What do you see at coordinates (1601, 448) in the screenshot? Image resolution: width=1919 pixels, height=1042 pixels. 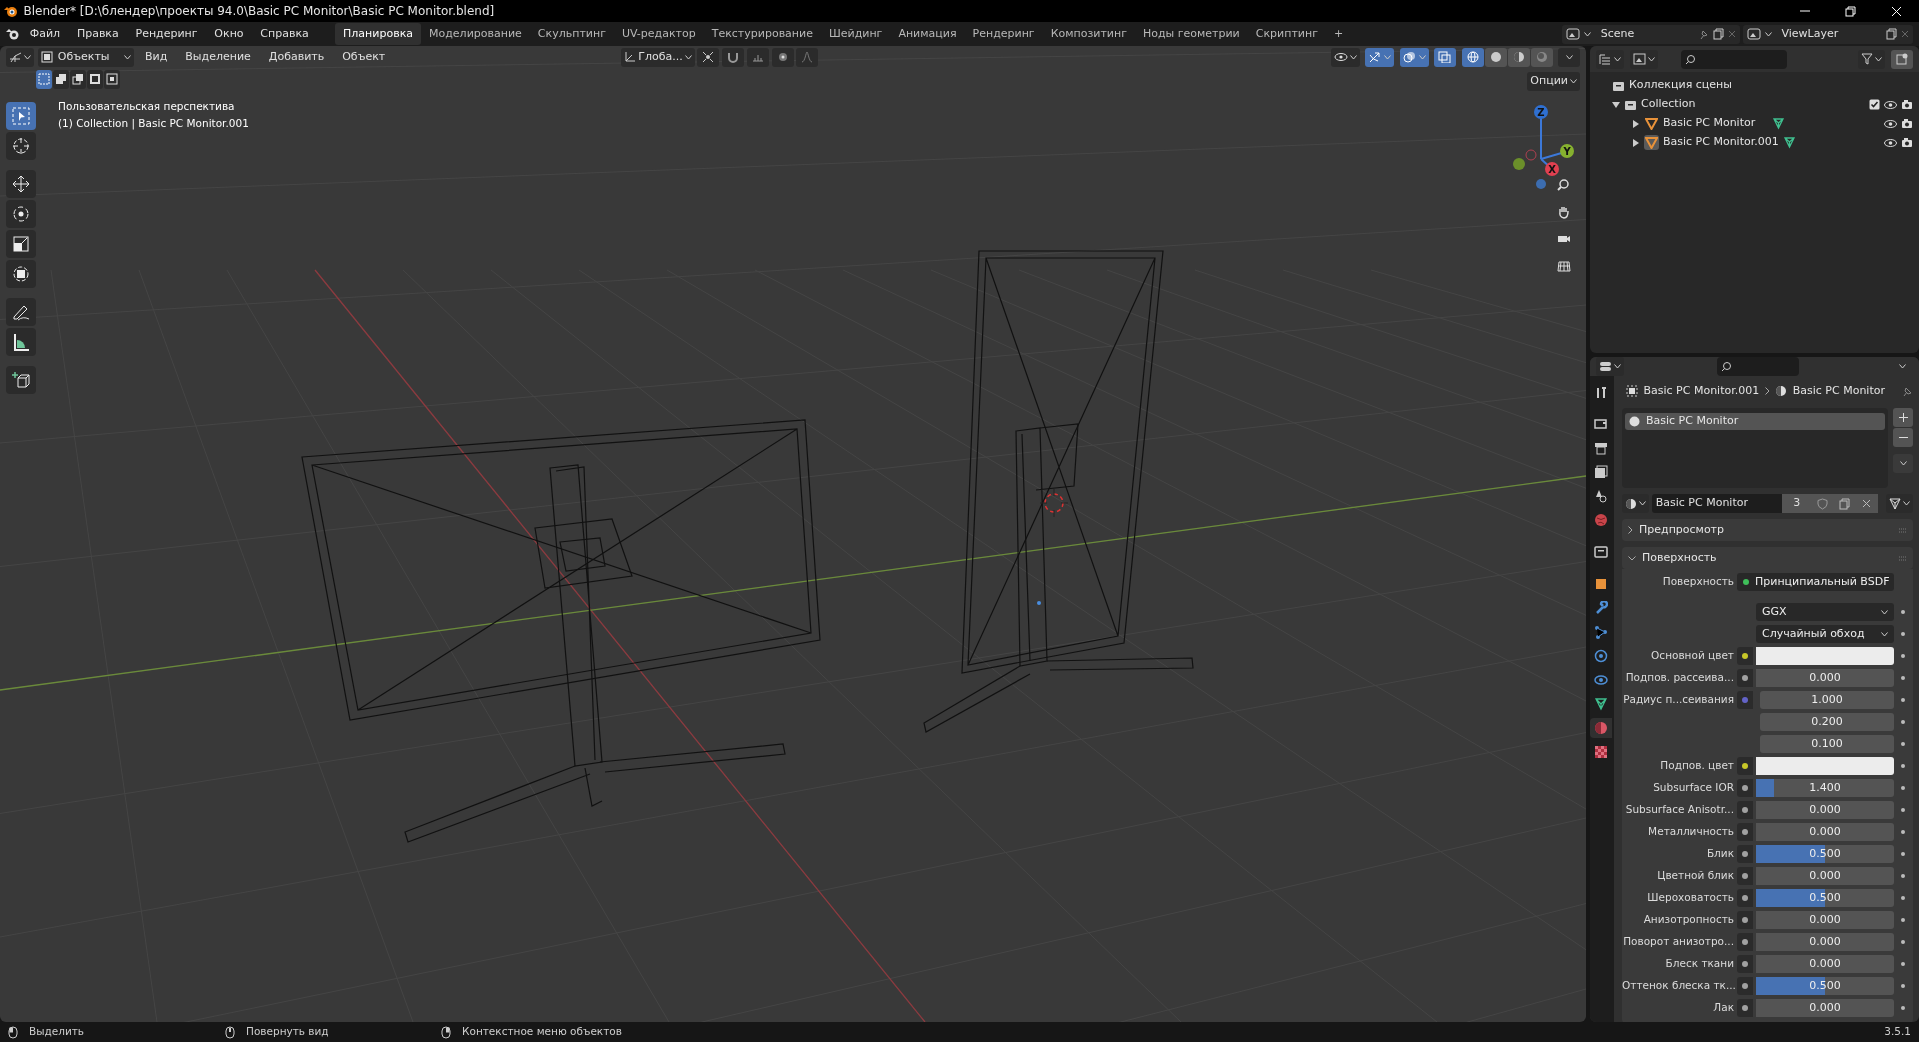 I see `printer-icon` at bounding box center [1601, 448].